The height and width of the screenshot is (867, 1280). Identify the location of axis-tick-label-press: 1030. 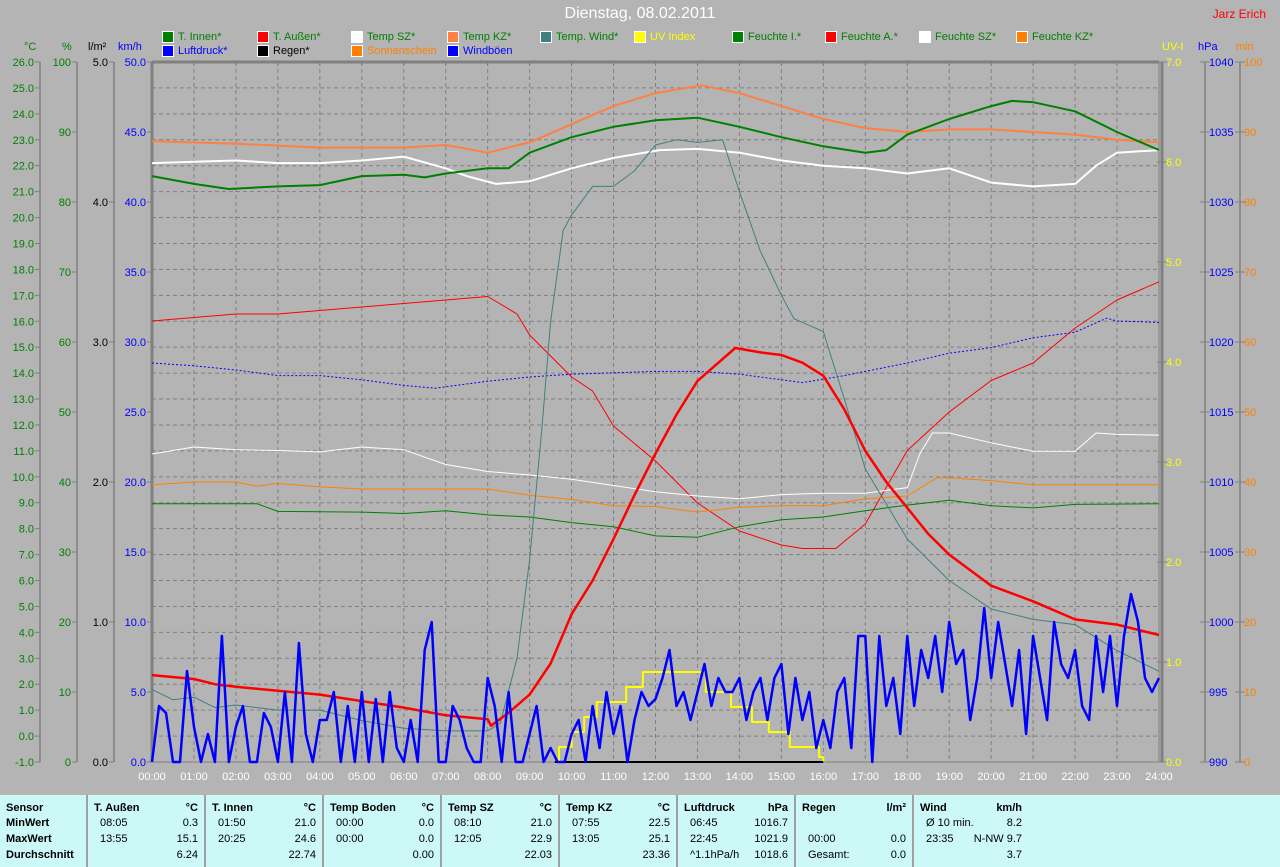
(1221, 203).